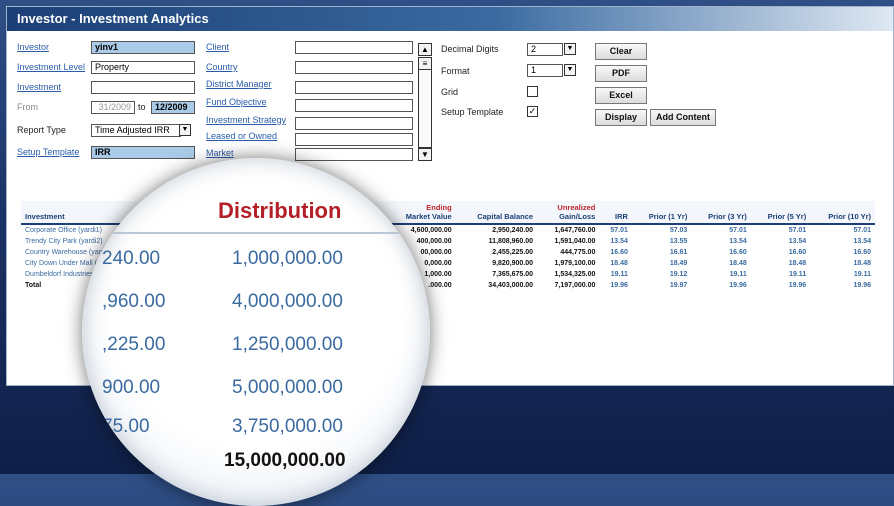 The image size is (894, 506). I want to click on clear-button: Clear, so click(621, 51).